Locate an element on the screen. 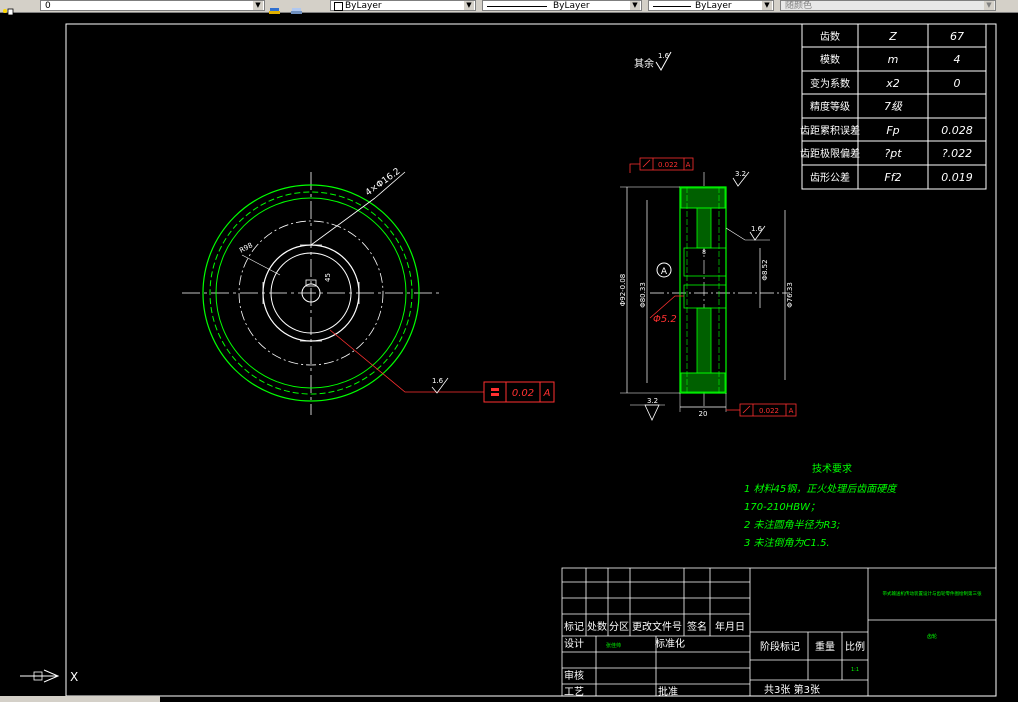 Image resolution: width=1018 pixels, height=702 pixels. right-dia-label: Φ76.33 is located at coordinates (790, 295).